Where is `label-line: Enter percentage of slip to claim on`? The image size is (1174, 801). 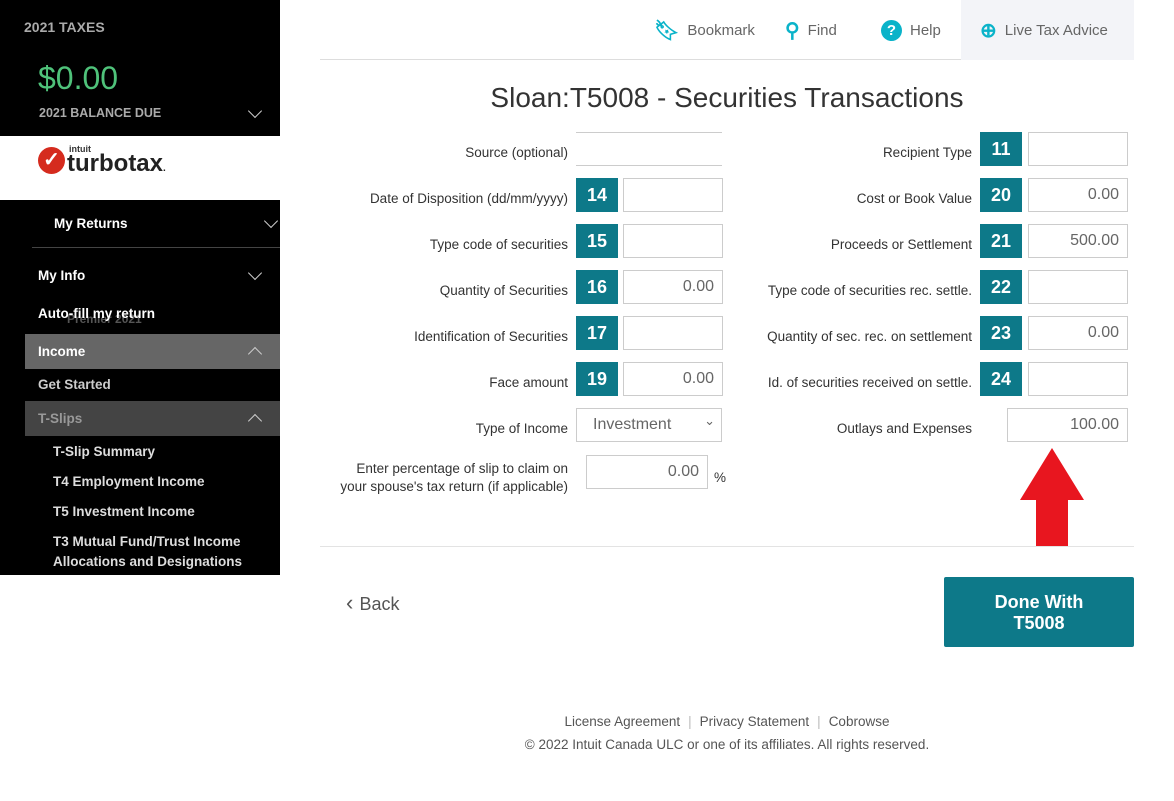 label-line: Enter percentage of slip to claim on is located at coordinates (462, 468).